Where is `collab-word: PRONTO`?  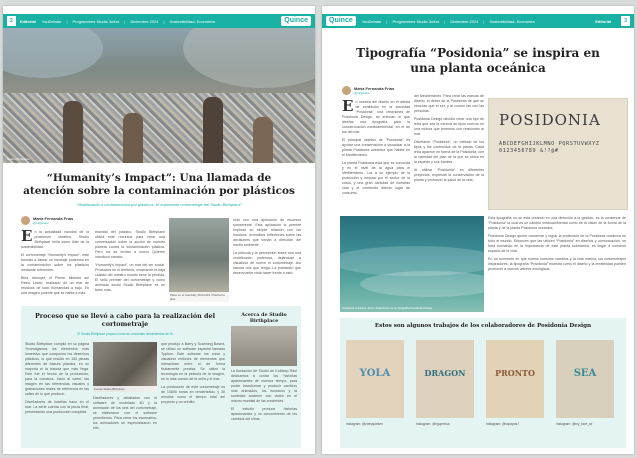
collab-word: PRONTO is located at coordinates (515, 373).